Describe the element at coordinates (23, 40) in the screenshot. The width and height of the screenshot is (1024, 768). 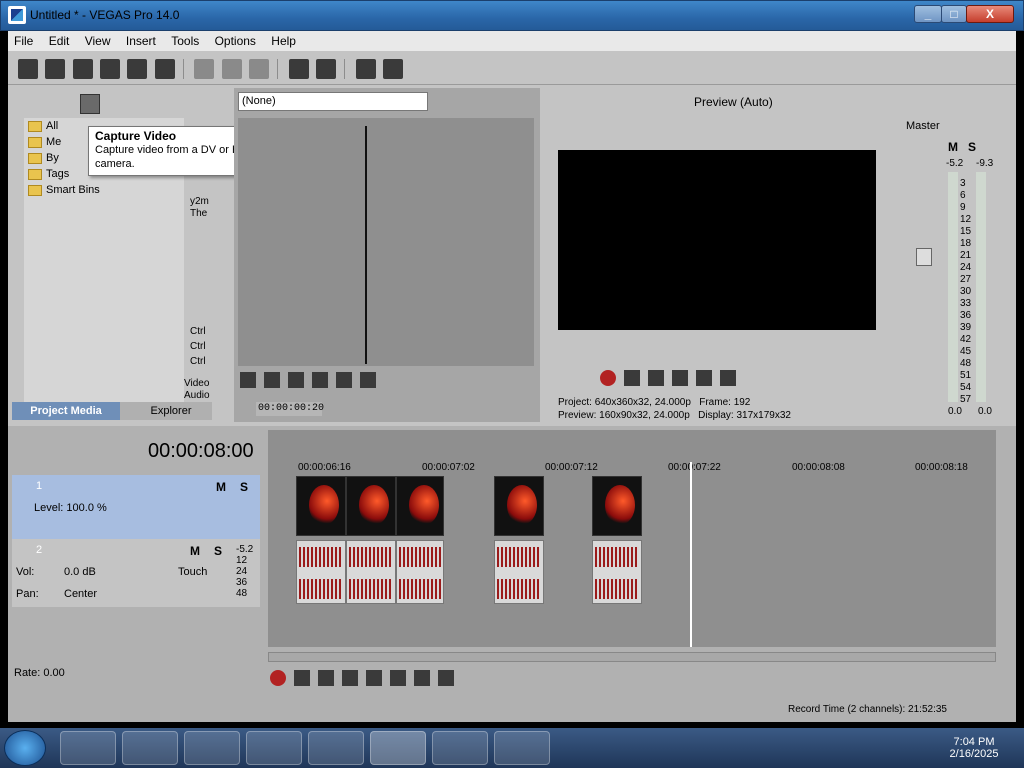
I see `menu-file: File` at that location.